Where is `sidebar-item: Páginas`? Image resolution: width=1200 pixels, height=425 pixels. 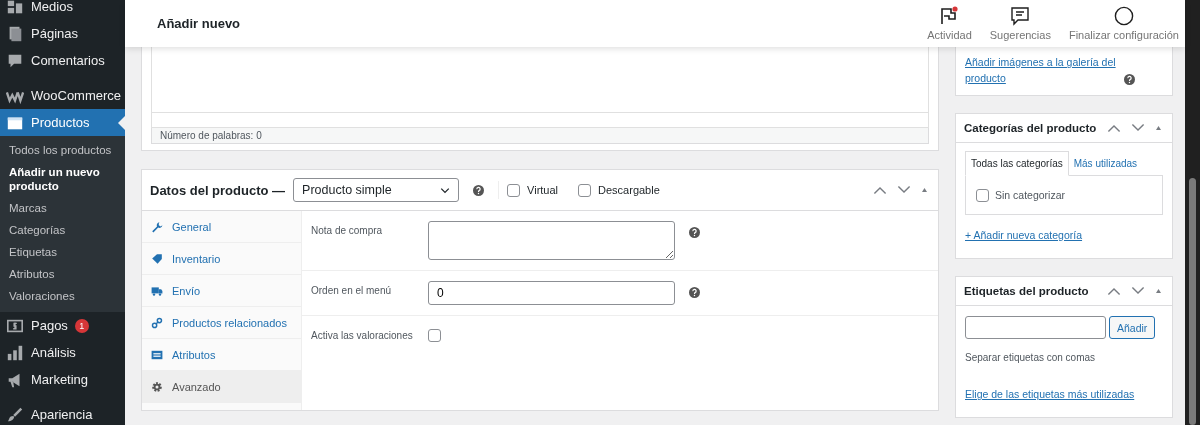
sidebar-item: Páginas is located at coordinates (62, 33).